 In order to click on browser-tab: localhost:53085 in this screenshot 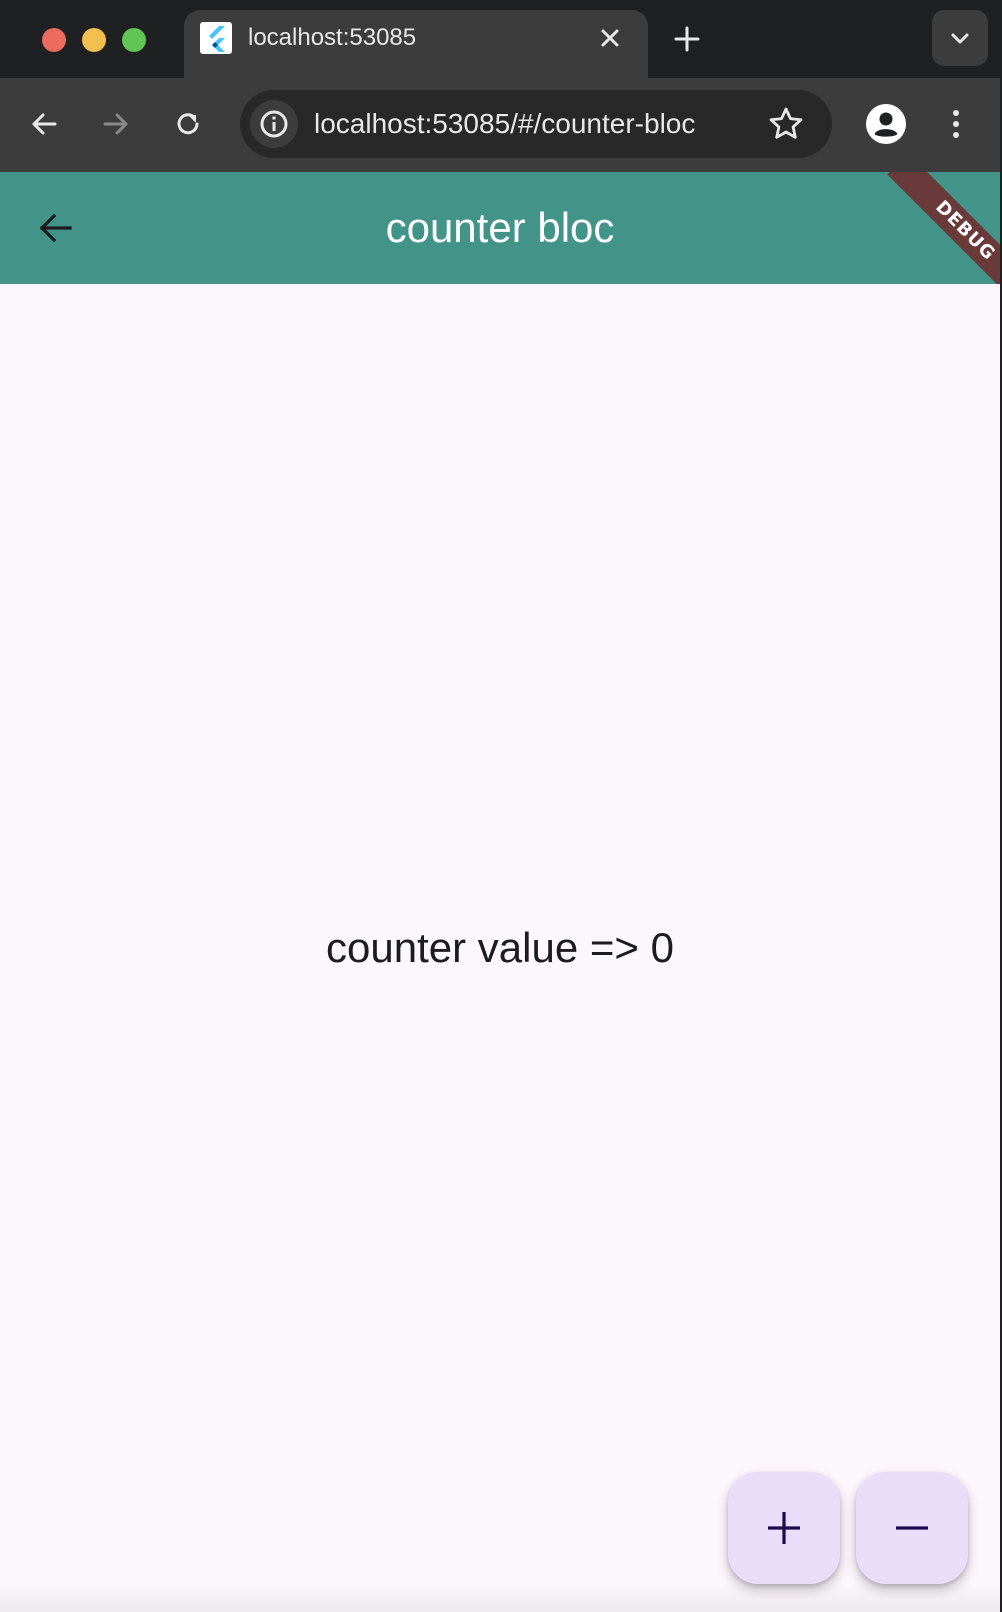, I will do `click(416, 44)`.